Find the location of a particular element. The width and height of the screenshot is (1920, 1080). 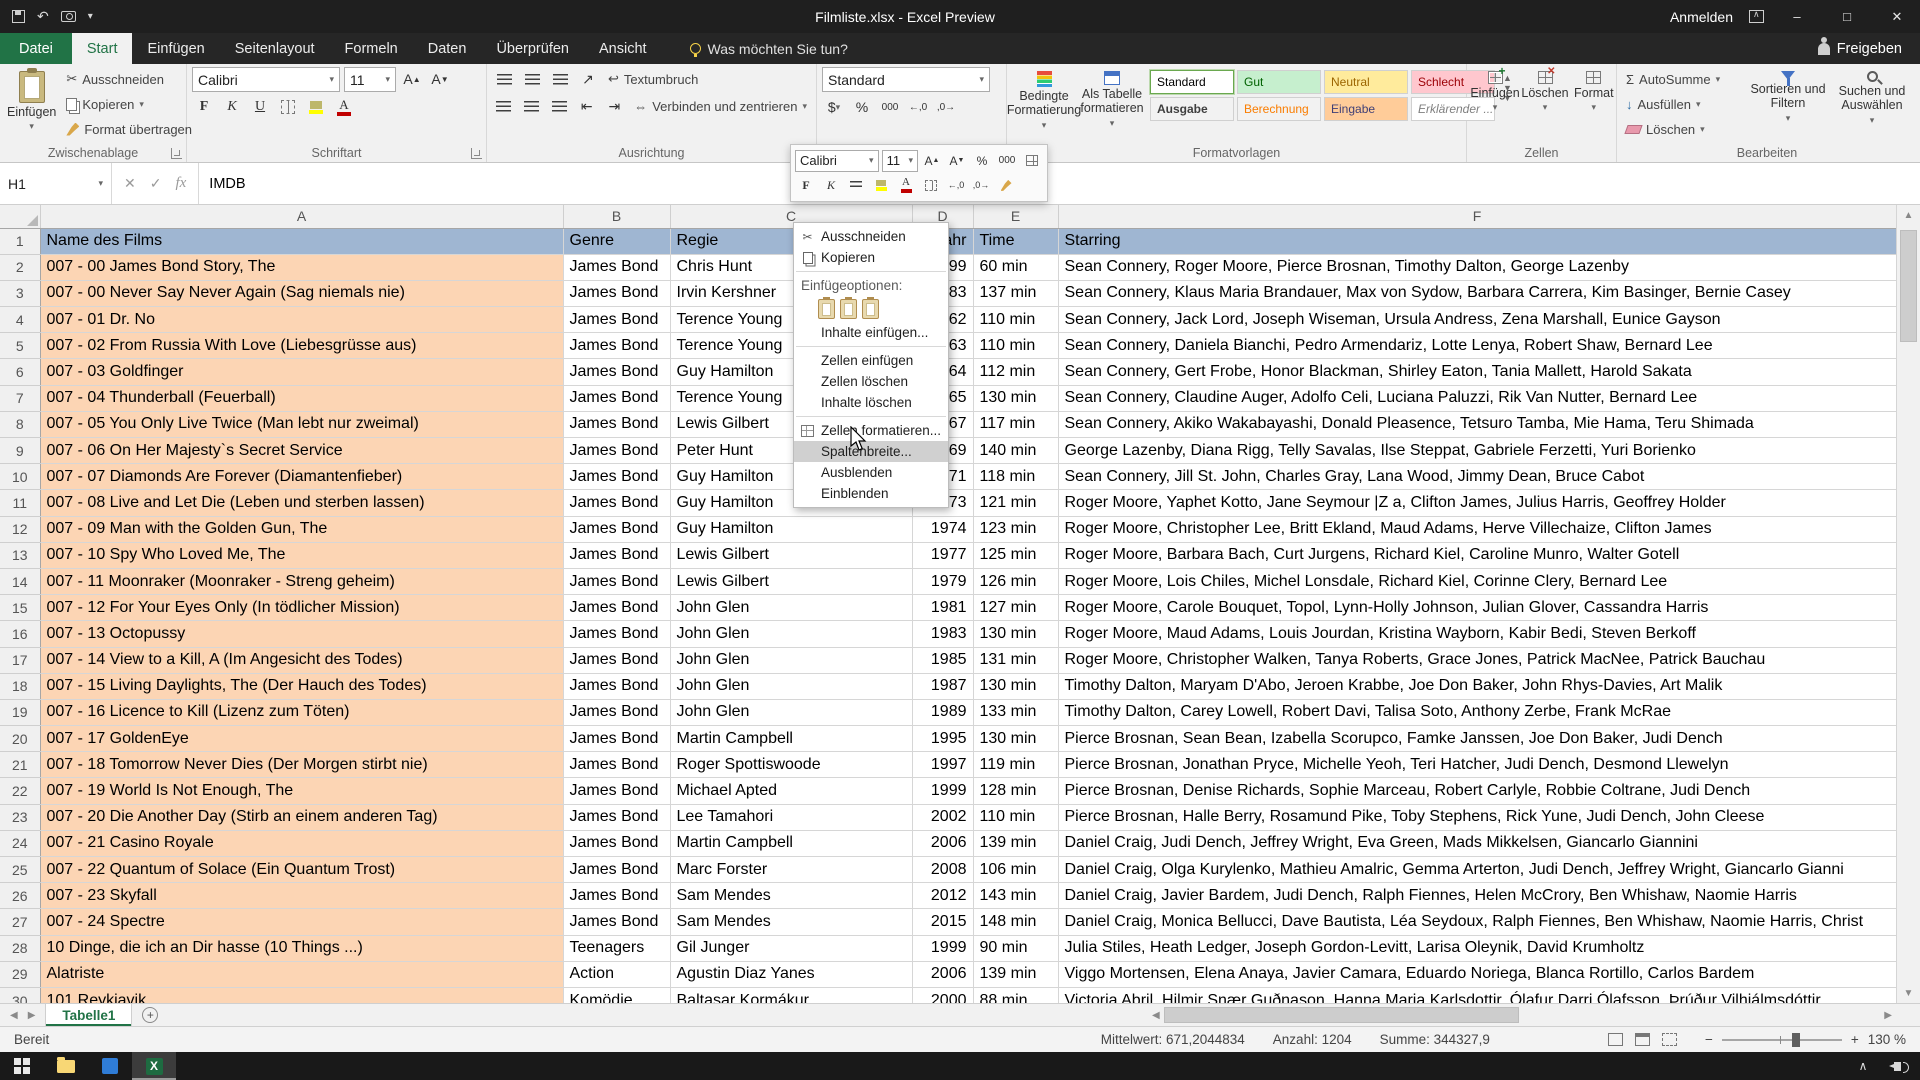

cell: 126 min is located at coordinates (1016, 582).